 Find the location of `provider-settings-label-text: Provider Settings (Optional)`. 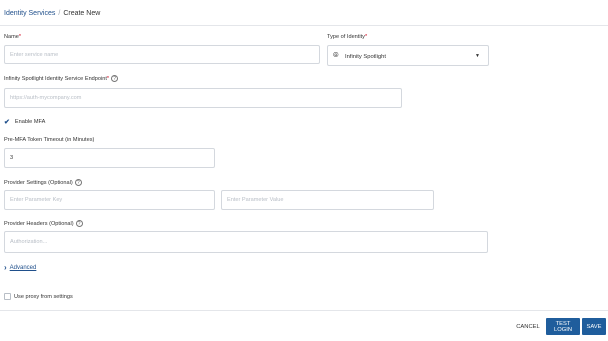

provider-settings-label-text: Provider Settings (Optional) is located at coordinates (38, 182).